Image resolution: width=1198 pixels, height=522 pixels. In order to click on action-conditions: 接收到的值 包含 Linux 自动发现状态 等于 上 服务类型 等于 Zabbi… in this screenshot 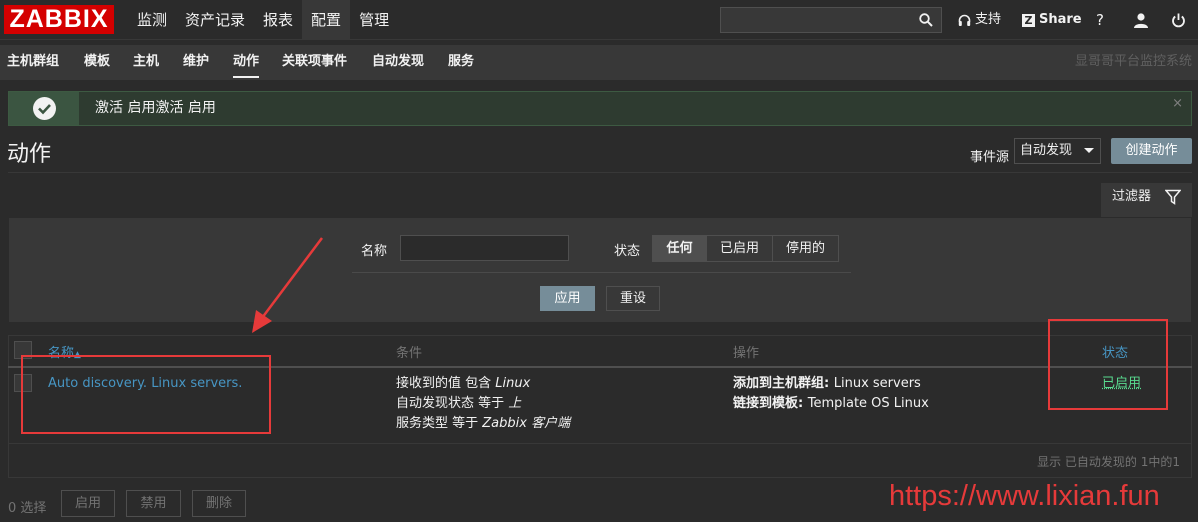, I will do `click(483, 404)`.